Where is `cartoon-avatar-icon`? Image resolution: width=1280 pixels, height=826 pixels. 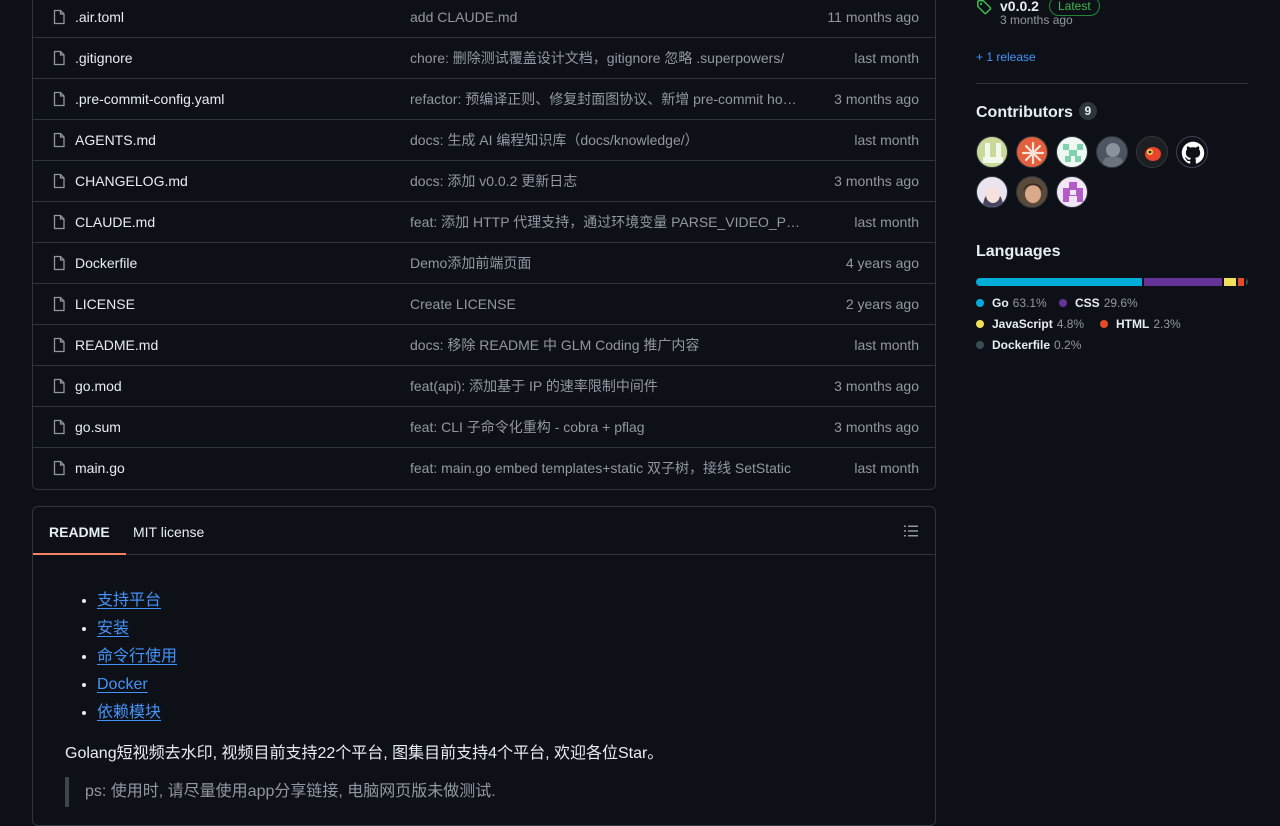
cartoon-avatar-icon is located at coordinates (1153, 154).